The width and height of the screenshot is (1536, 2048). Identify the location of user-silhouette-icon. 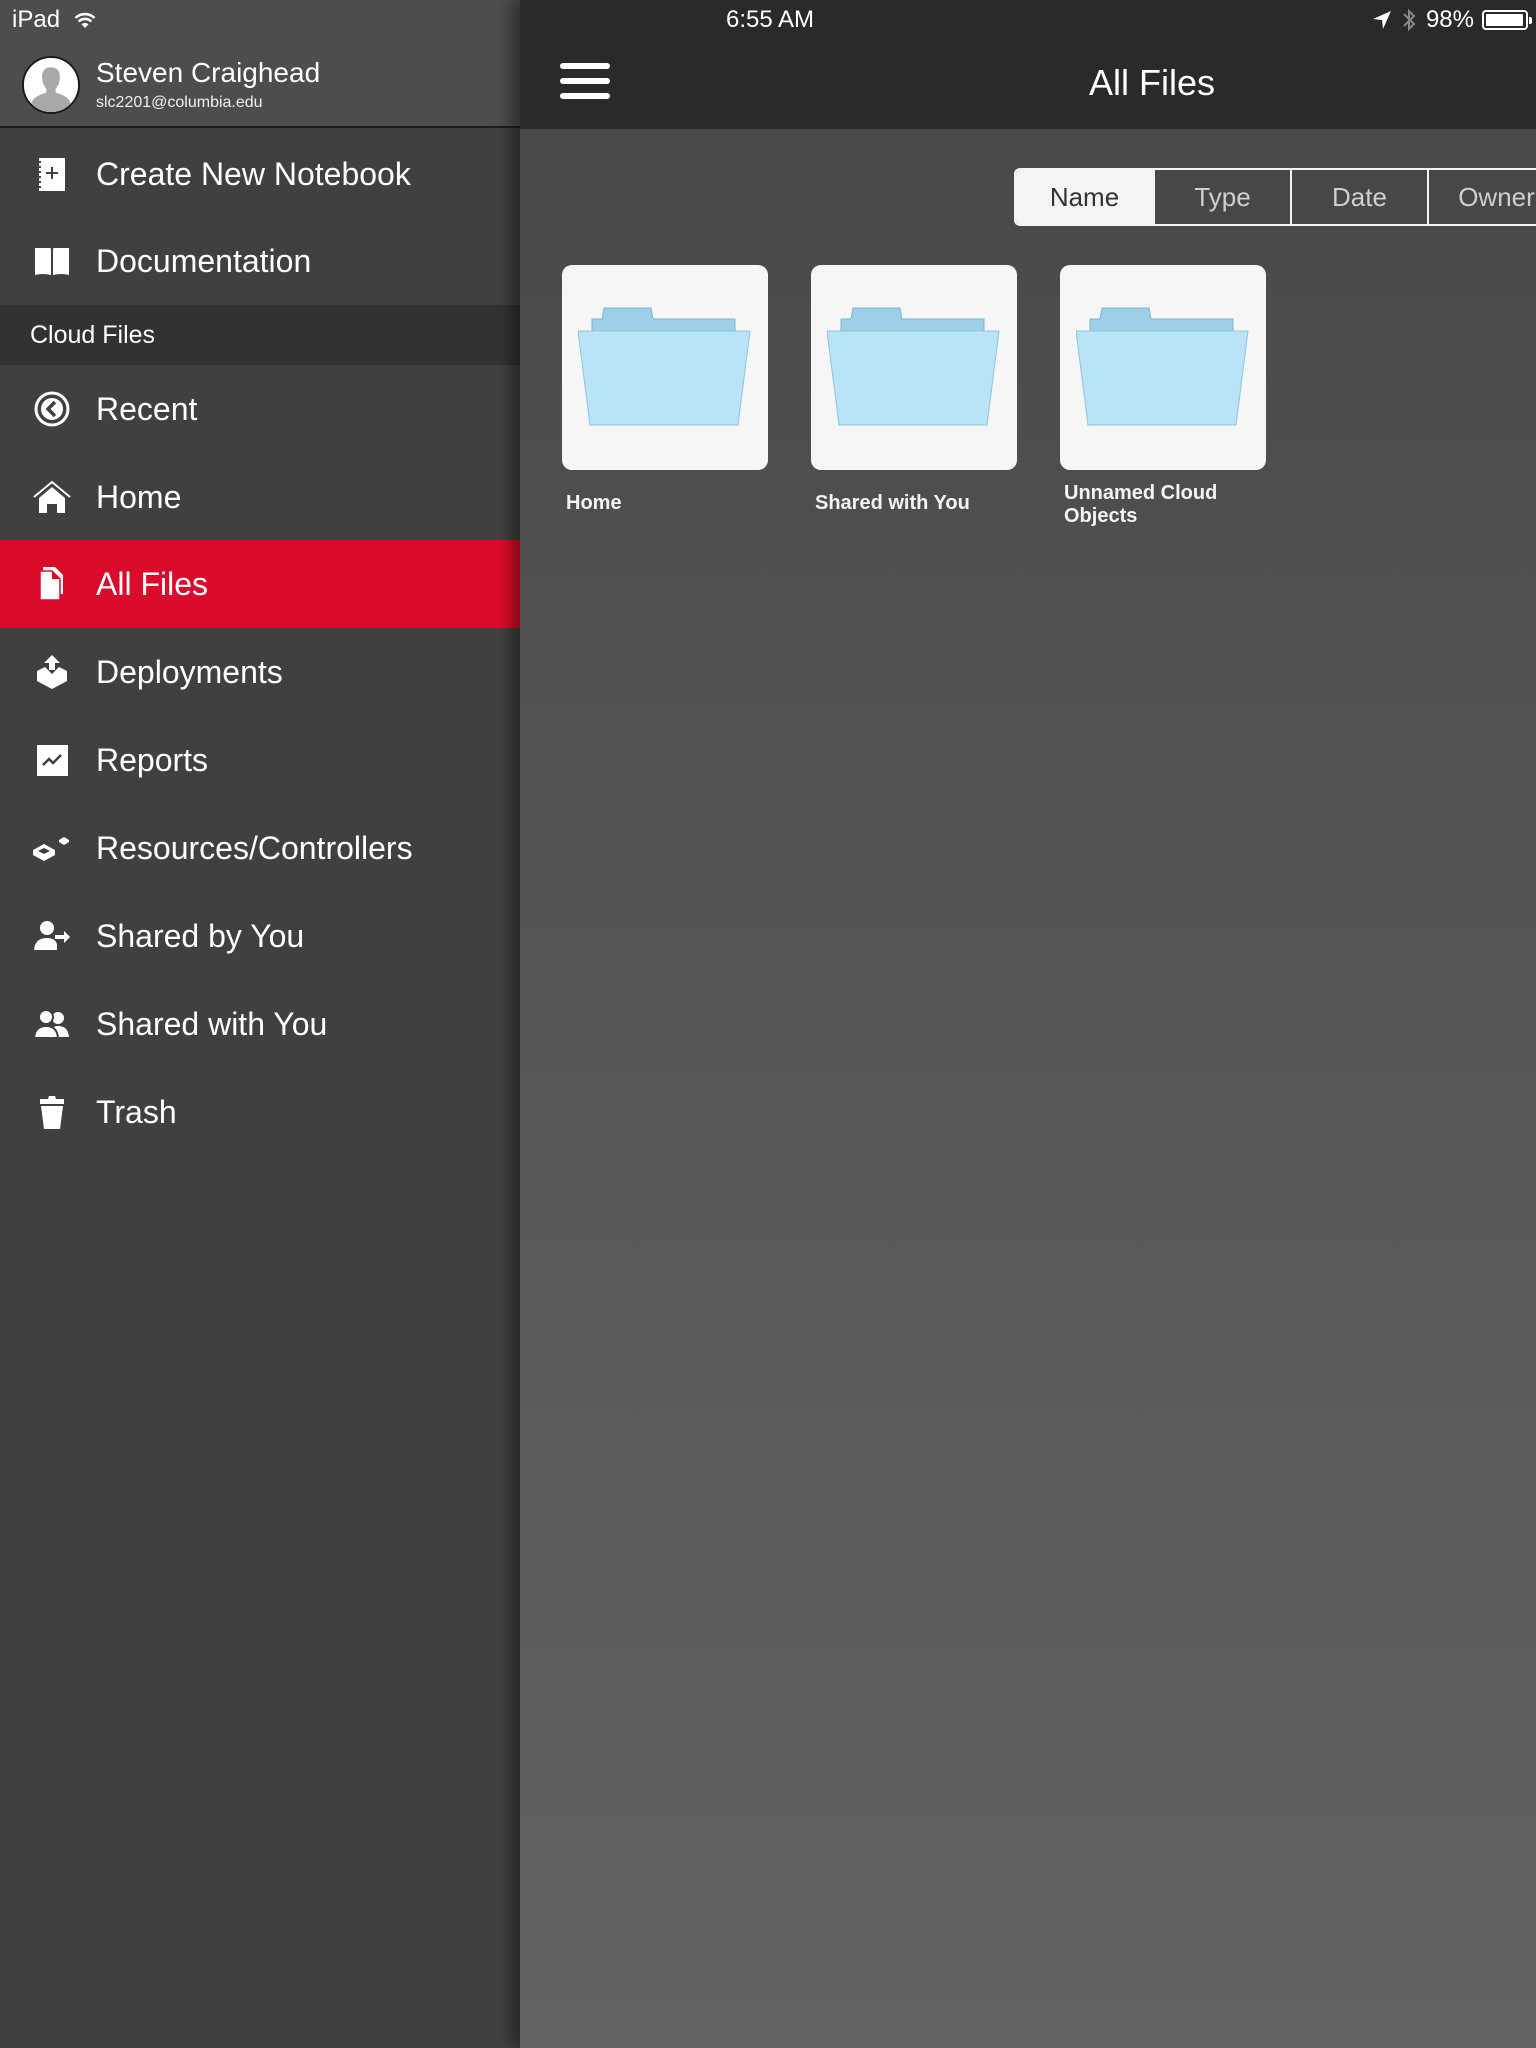
(51, 85).